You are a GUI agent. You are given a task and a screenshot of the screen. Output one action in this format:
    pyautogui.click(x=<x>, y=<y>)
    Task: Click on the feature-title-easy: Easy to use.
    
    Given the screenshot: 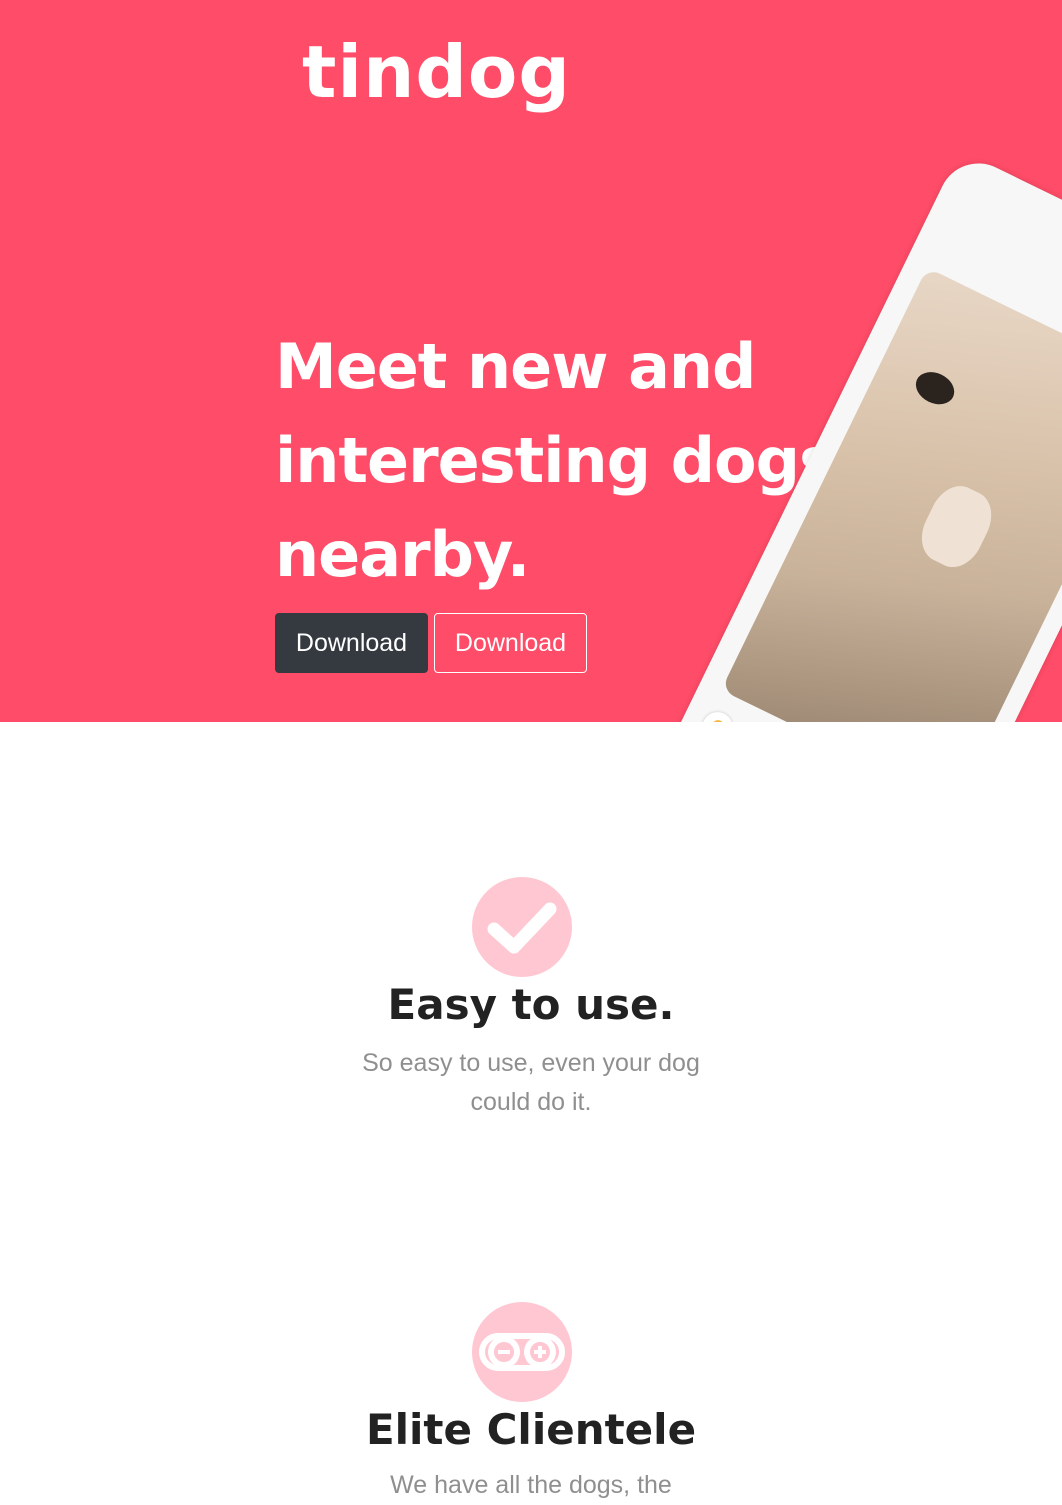 What is the action you would take?
    pyautogui.click(x=531, y=1004)
    